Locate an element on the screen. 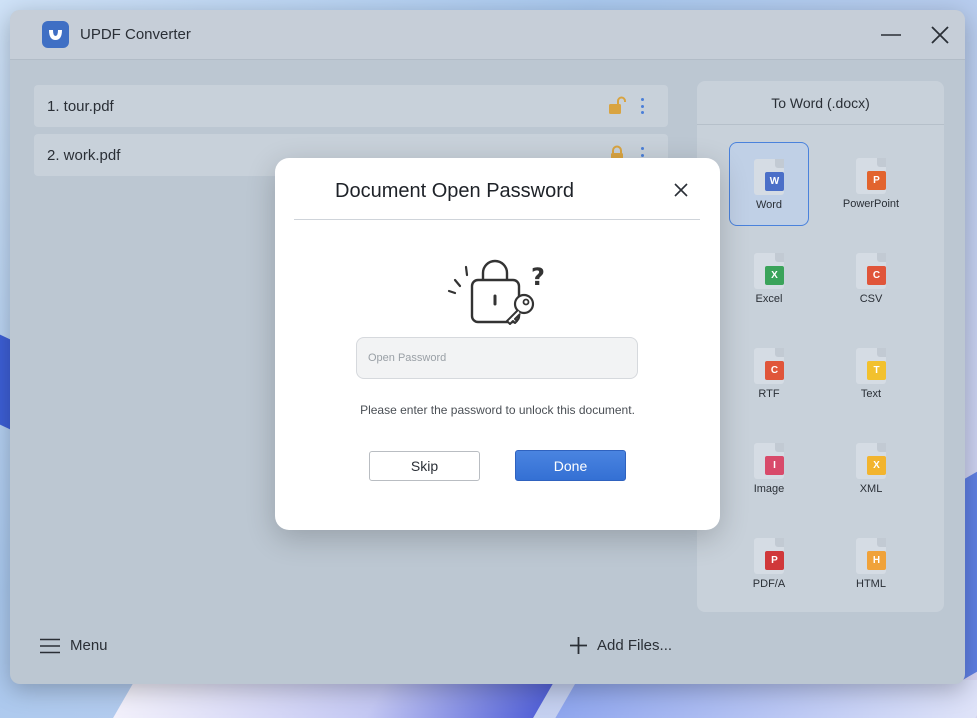 This screenshot has width=977, height=718. format-option-text: T Text is located at coordinates (871, 374).